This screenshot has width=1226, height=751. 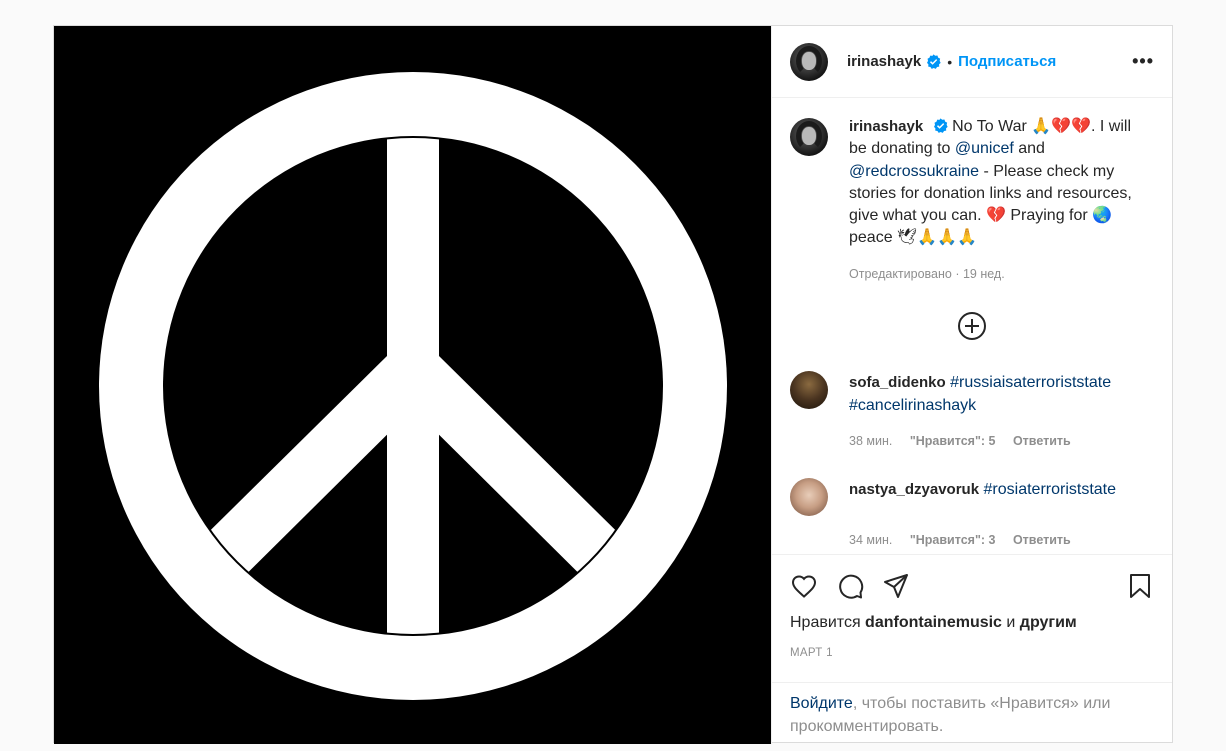 What do you see at coordinates (1143, 61) in the screenshot?
I see `more-icon: •••` at bounding box center [1143, 61].